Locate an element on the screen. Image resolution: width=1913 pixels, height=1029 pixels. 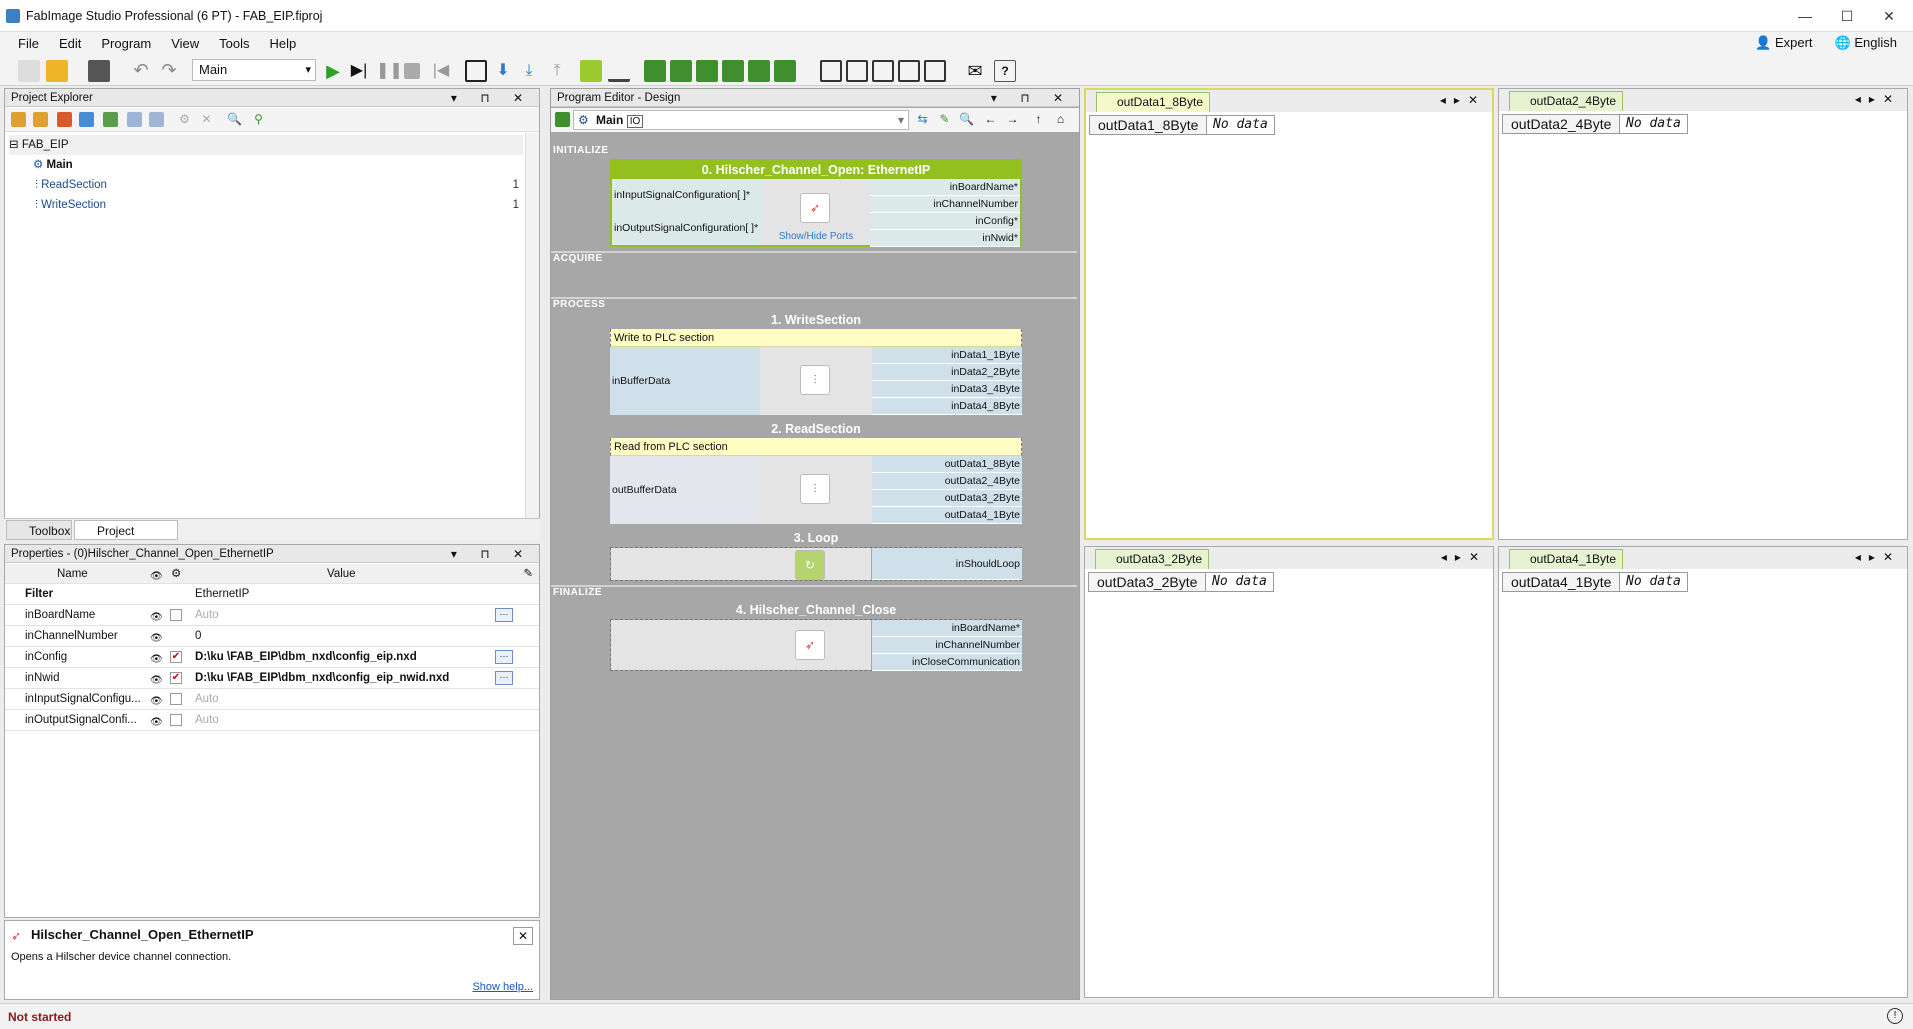
menu-help: Help is located at coordinates (283, 43).